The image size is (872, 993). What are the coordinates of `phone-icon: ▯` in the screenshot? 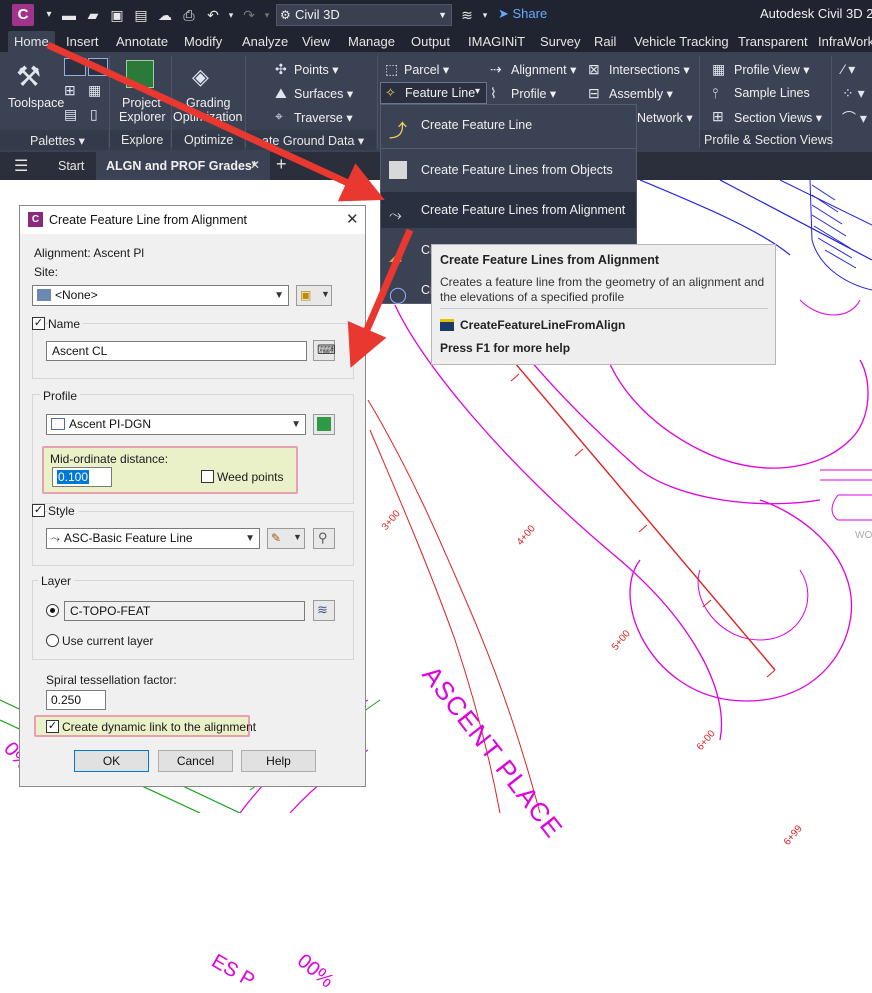 It's located at (94, 114).